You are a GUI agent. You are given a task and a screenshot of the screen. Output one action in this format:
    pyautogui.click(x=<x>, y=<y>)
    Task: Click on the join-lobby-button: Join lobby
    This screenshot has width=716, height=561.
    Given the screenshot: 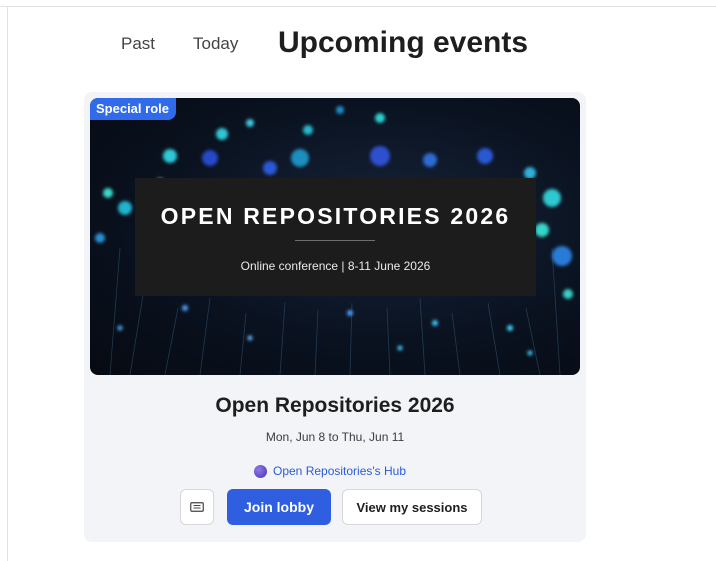 What is the action you would take?
    pyautogui.click(x=279, y=507)
    